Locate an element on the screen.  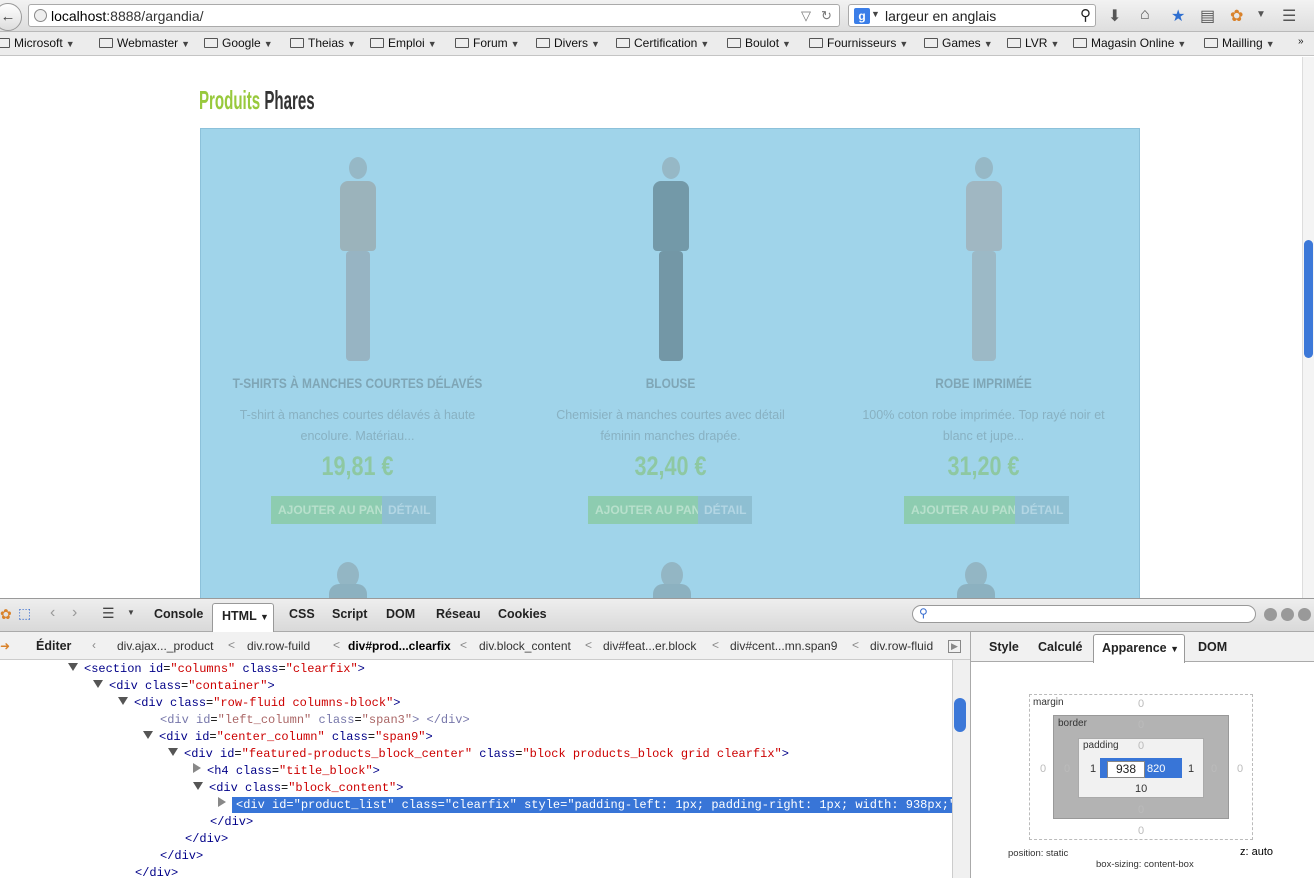
bookmark-folder: Forum ▼ is located at coordinates (487, 43).